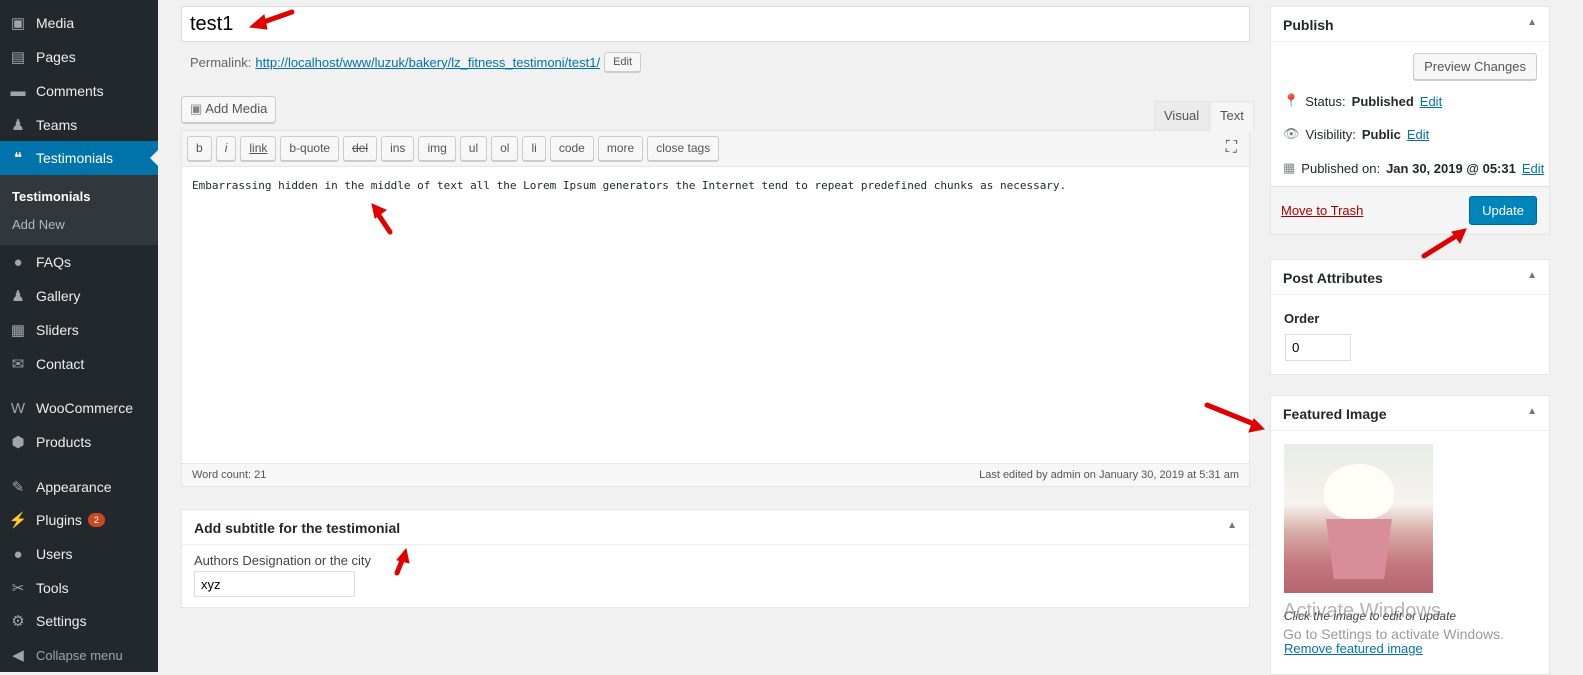  Describe the element at coordinates (1382, 101) in the screenshot. I see `status-value: Published` at that location.